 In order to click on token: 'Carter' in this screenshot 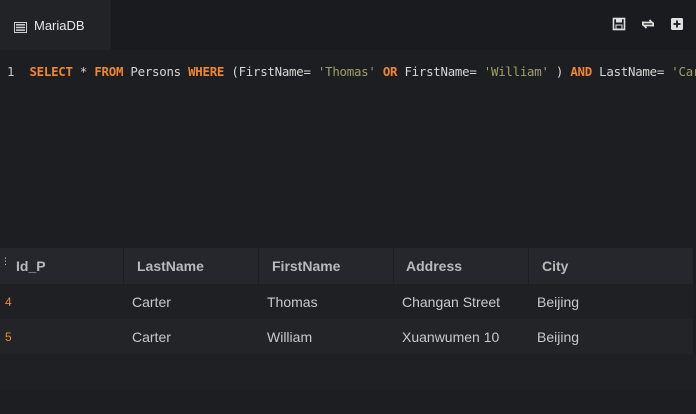, I will do `click(683, 71)`.